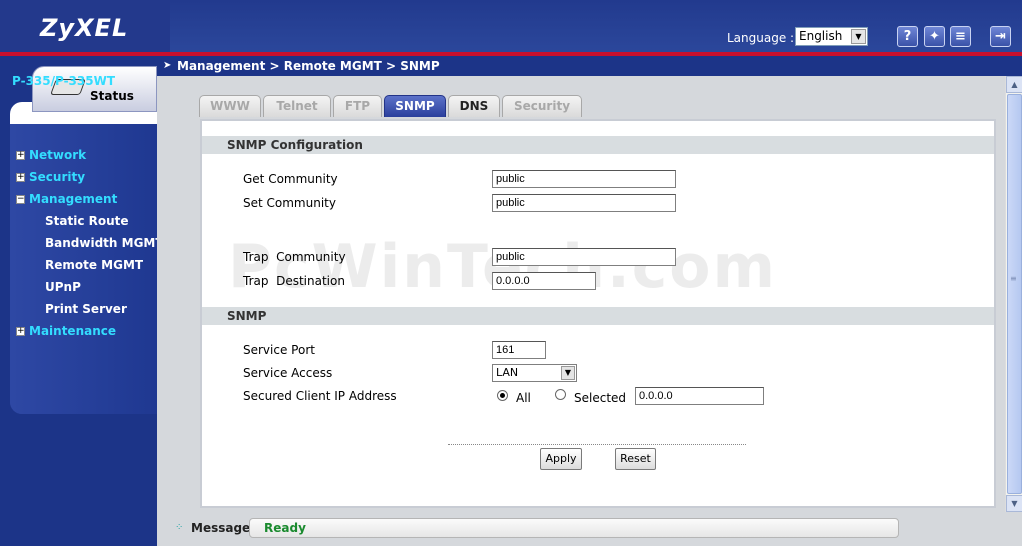 The image size is (1022, 546). I want to click on secured-ip-label: Secured Client IP Address, so click(320, 396).